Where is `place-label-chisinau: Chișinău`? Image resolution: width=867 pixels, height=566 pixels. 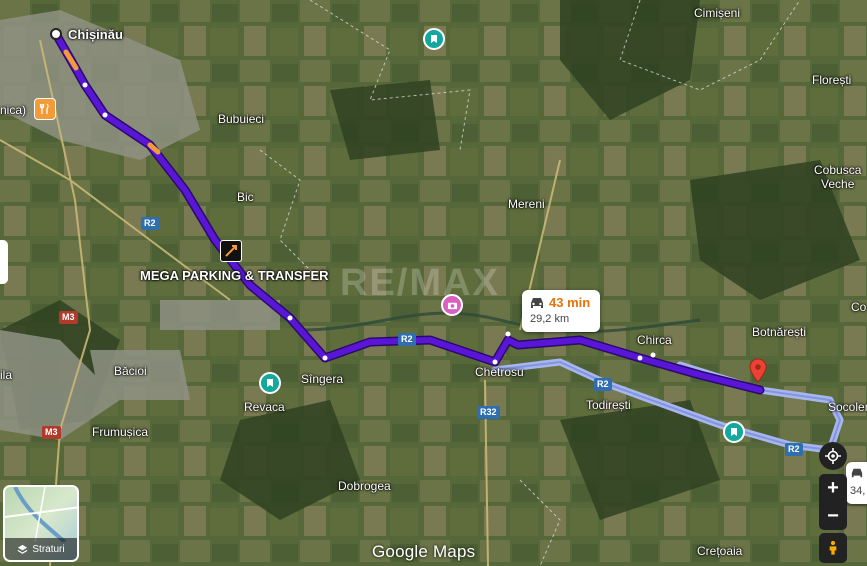
place-label-chisinau: Chișinău is located at coordinates (95, 34).